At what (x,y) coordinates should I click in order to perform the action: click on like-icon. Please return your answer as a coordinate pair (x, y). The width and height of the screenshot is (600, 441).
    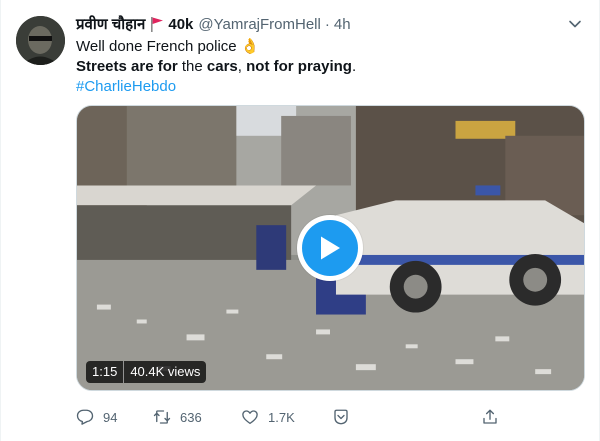
    Looking at the image, I should click on (250, 417).